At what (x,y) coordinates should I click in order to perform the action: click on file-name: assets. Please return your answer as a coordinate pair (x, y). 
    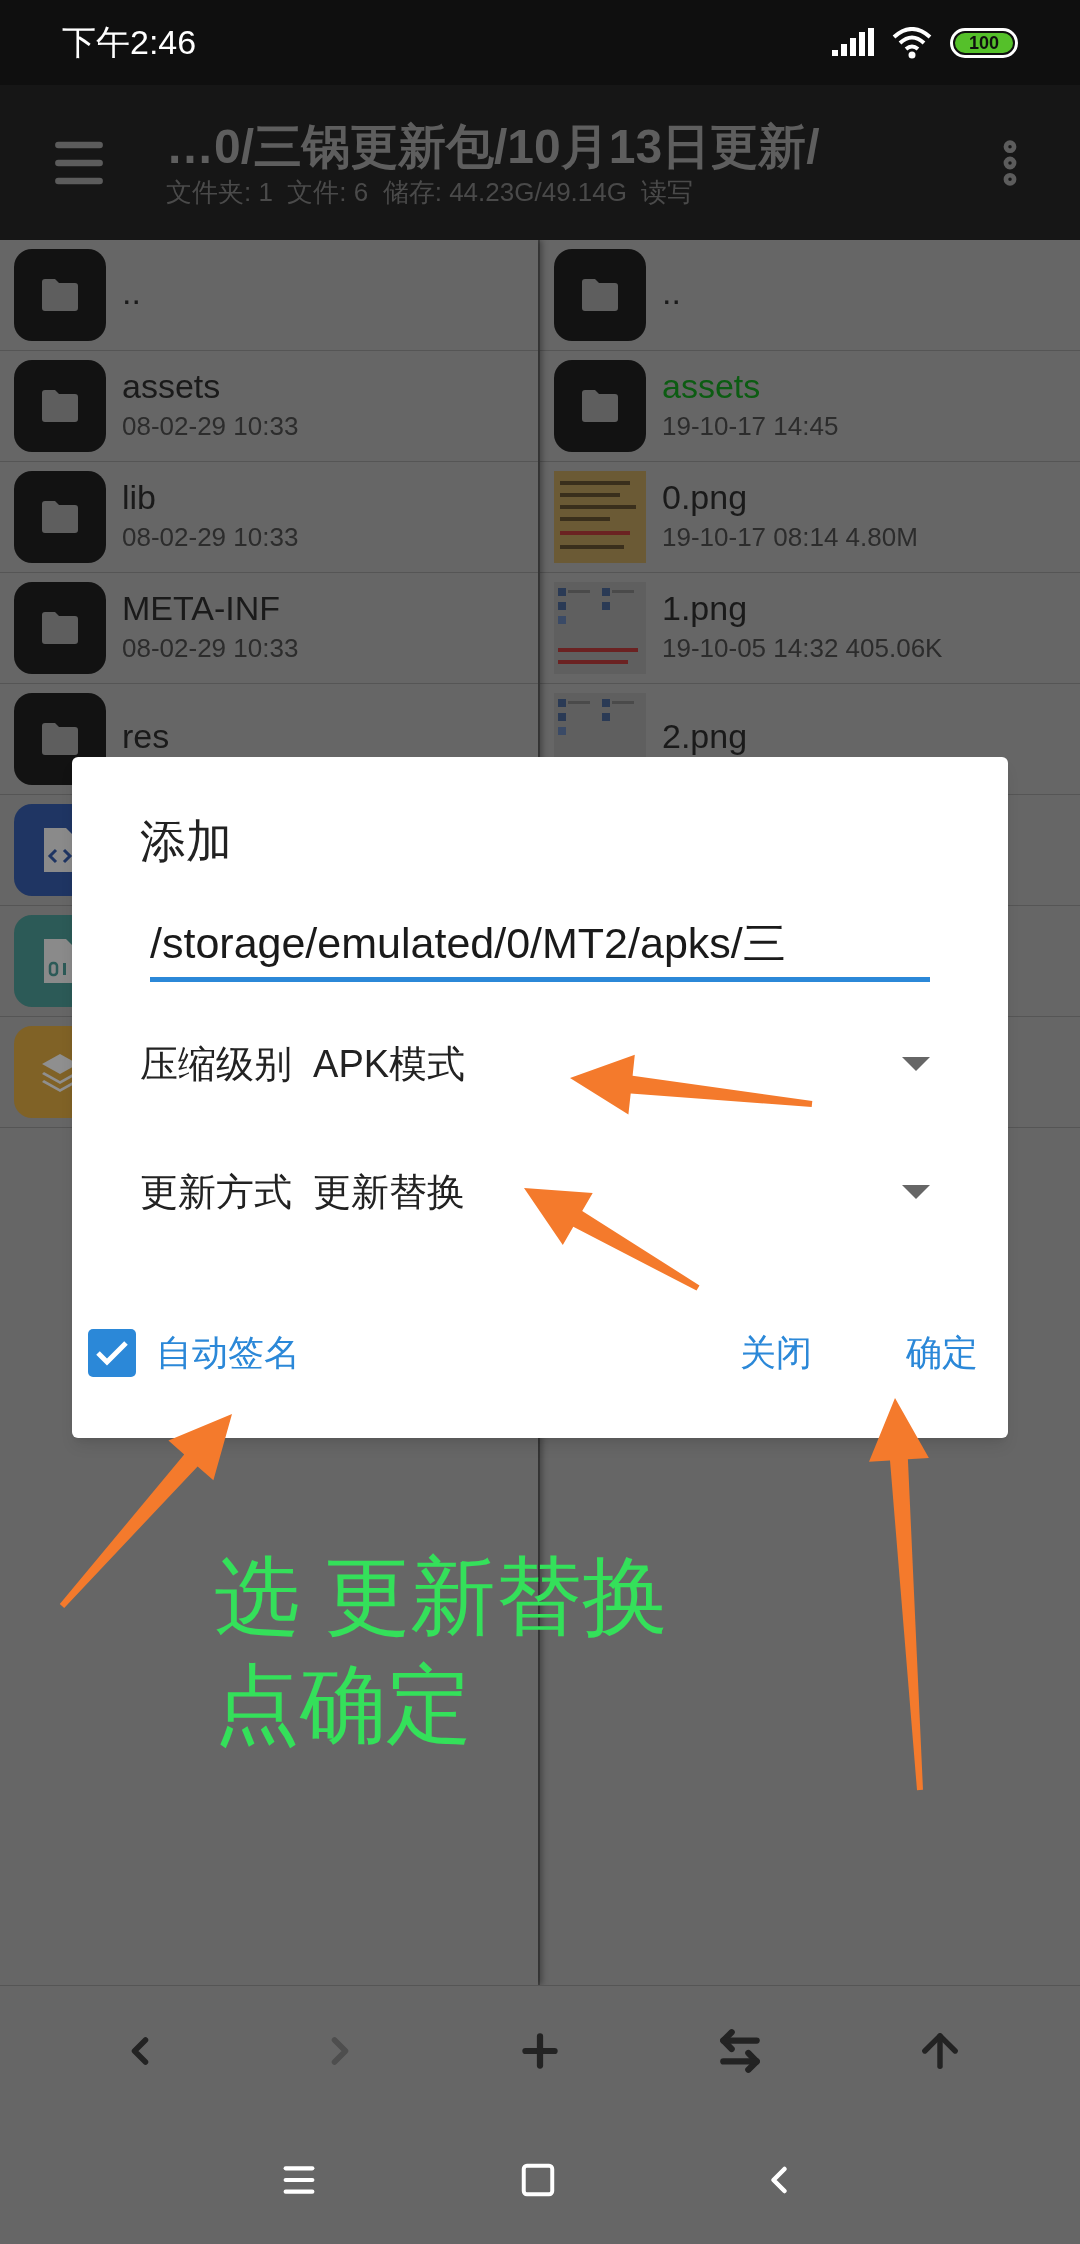
    Looking at the image, I should click on (210, 386).